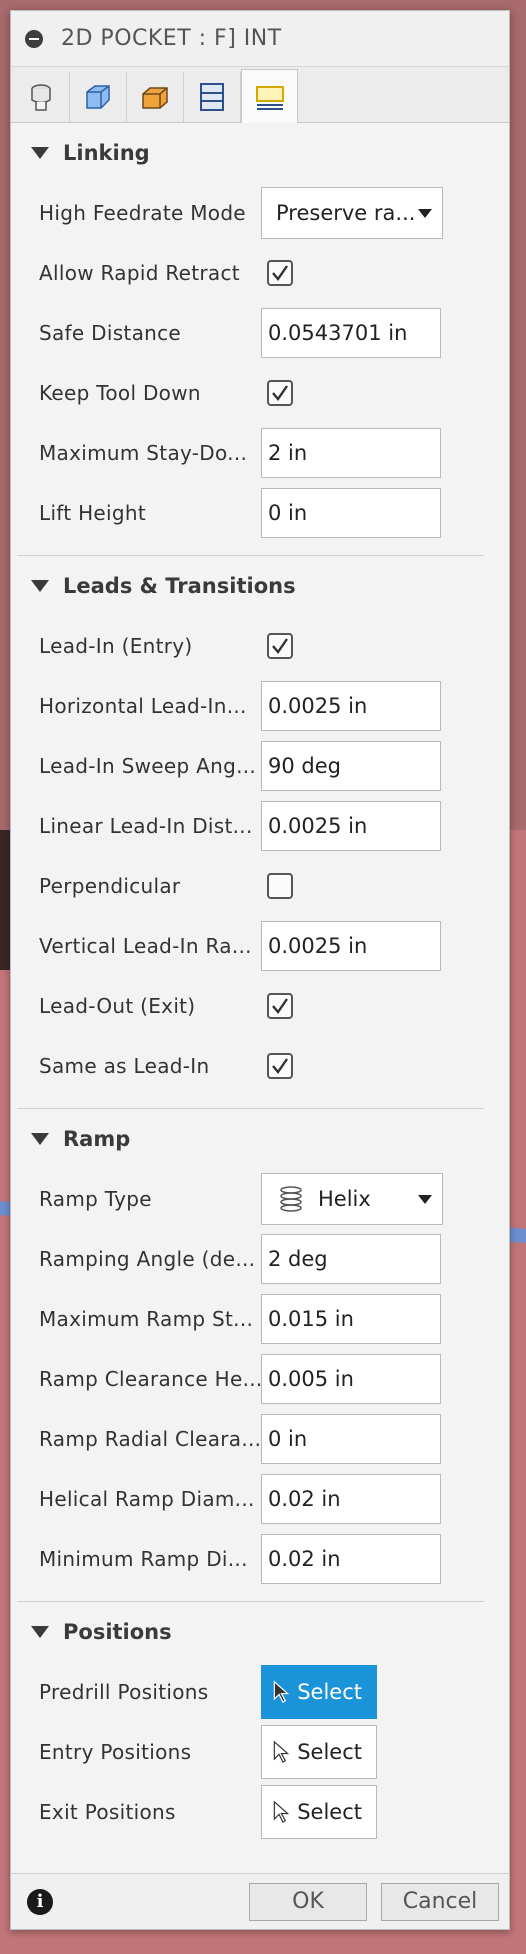  What do you see at coordinates (120, 393) in the screenshot?
I see `field-label: Keep Tool Down` at bounding box center [120, 393].